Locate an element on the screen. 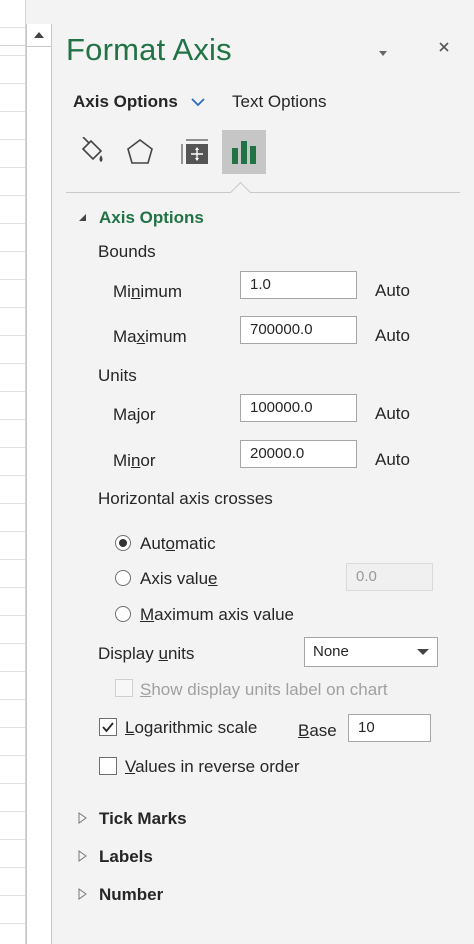  divider-pointer is located at coordinates (240, 192).